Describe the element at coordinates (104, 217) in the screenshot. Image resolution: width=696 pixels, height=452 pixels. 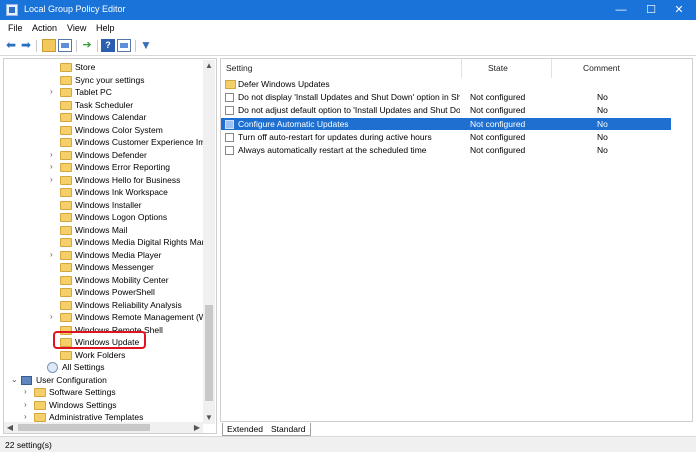
I see `tree-item: Windows Logon Options` at that location.